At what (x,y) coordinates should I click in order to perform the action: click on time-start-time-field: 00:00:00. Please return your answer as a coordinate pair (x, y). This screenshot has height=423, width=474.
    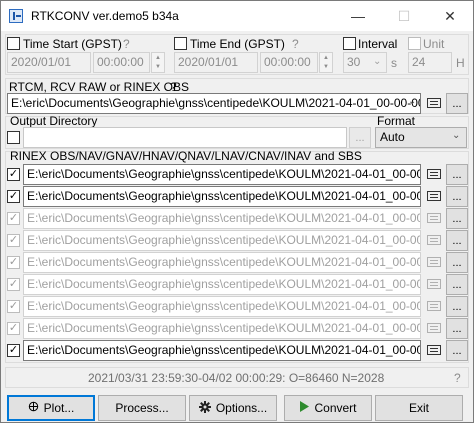
    Looking at the image, I should click on (121, 62).